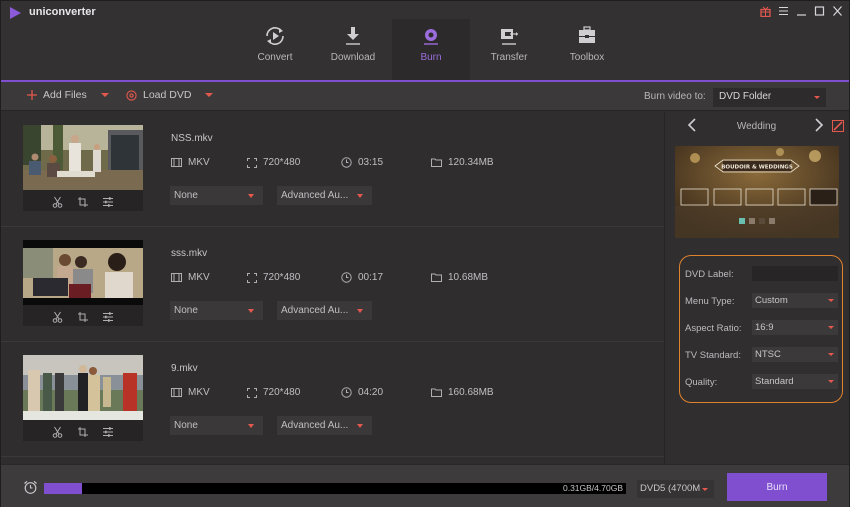 The width and height of the screenshot is (850, 507). What do you see at coordinates (192, 138) in the screenshot?
I see `file-name: NSS.mkv` at bounding box center [192, 138].